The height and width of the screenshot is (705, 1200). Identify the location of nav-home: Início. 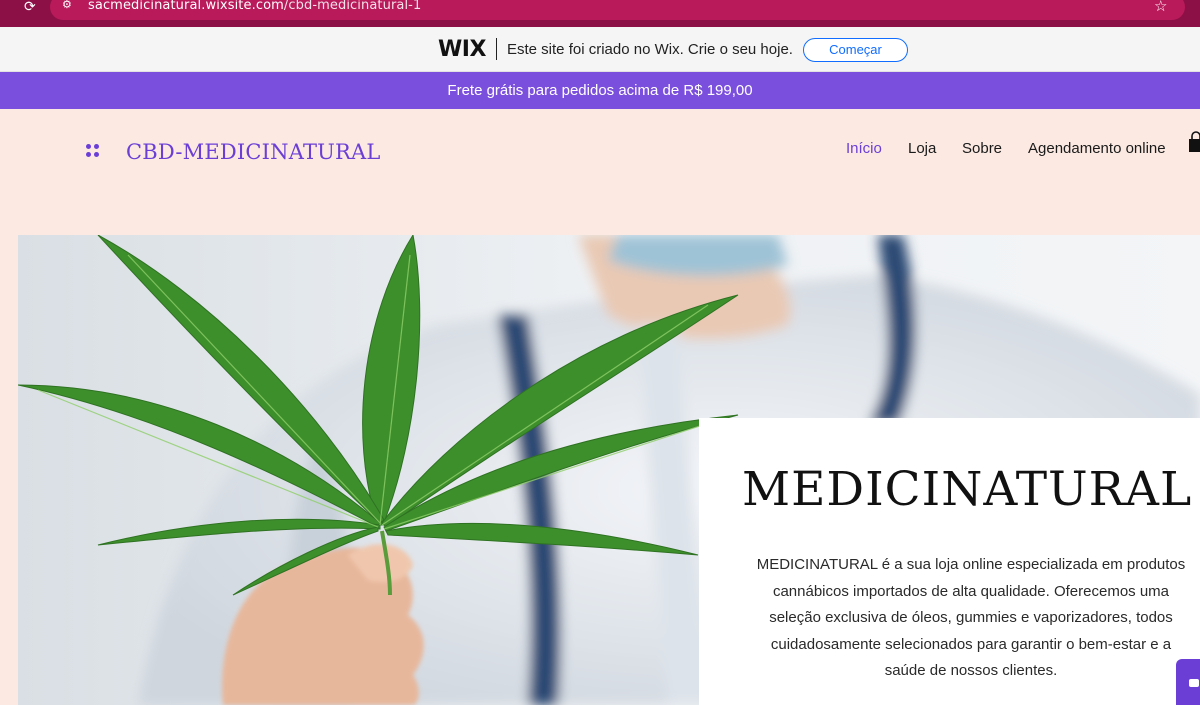
(864, 148).